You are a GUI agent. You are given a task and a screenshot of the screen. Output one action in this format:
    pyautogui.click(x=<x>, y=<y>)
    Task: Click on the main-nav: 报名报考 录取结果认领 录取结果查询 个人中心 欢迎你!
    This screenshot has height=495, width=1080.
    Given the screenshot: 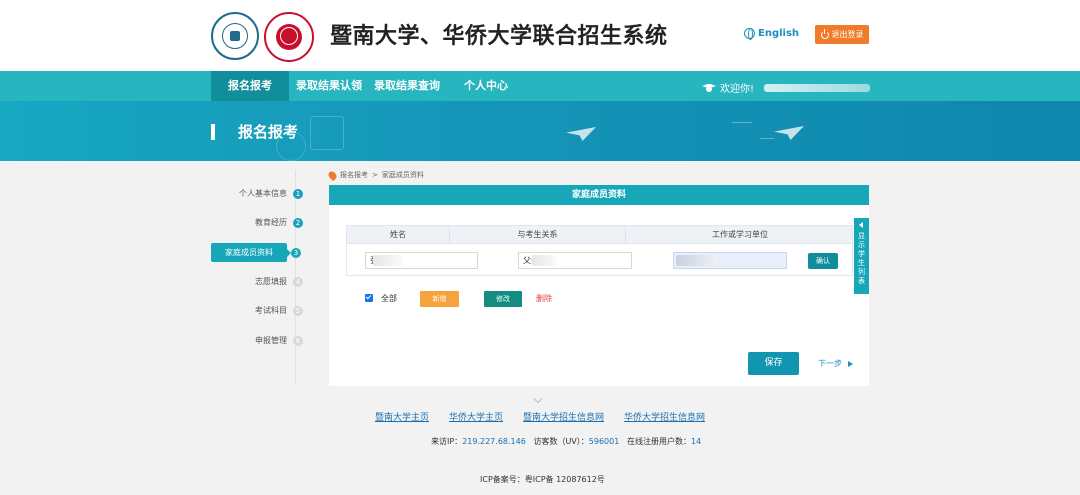 What is the action you would take?
    pyautogui.click(x=540, y=86)
    